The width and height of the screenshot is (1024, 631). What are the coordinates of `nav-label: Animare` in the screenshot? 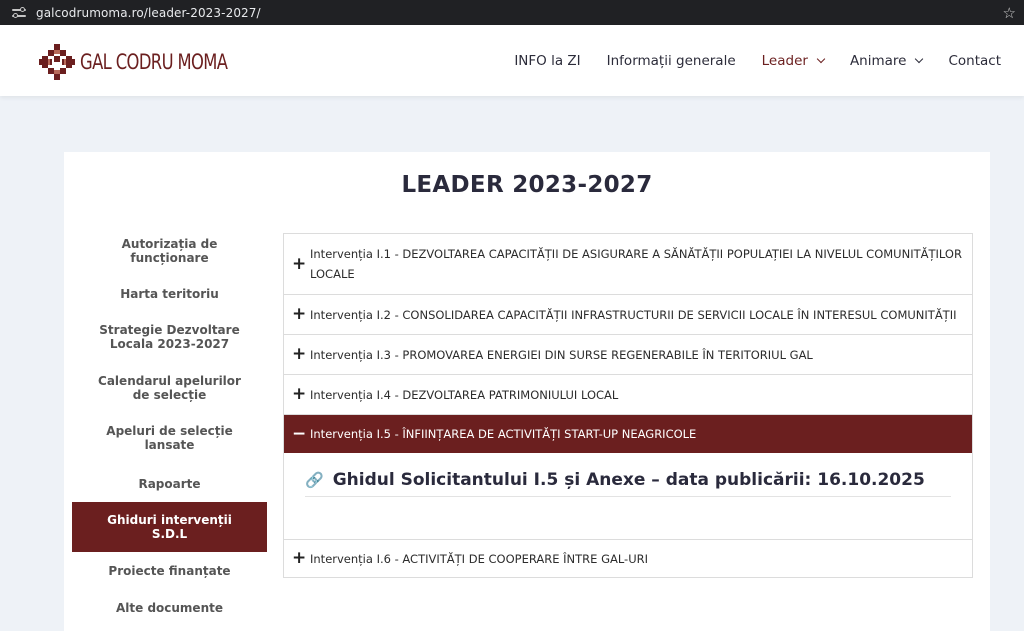 It's located at (878, 60).